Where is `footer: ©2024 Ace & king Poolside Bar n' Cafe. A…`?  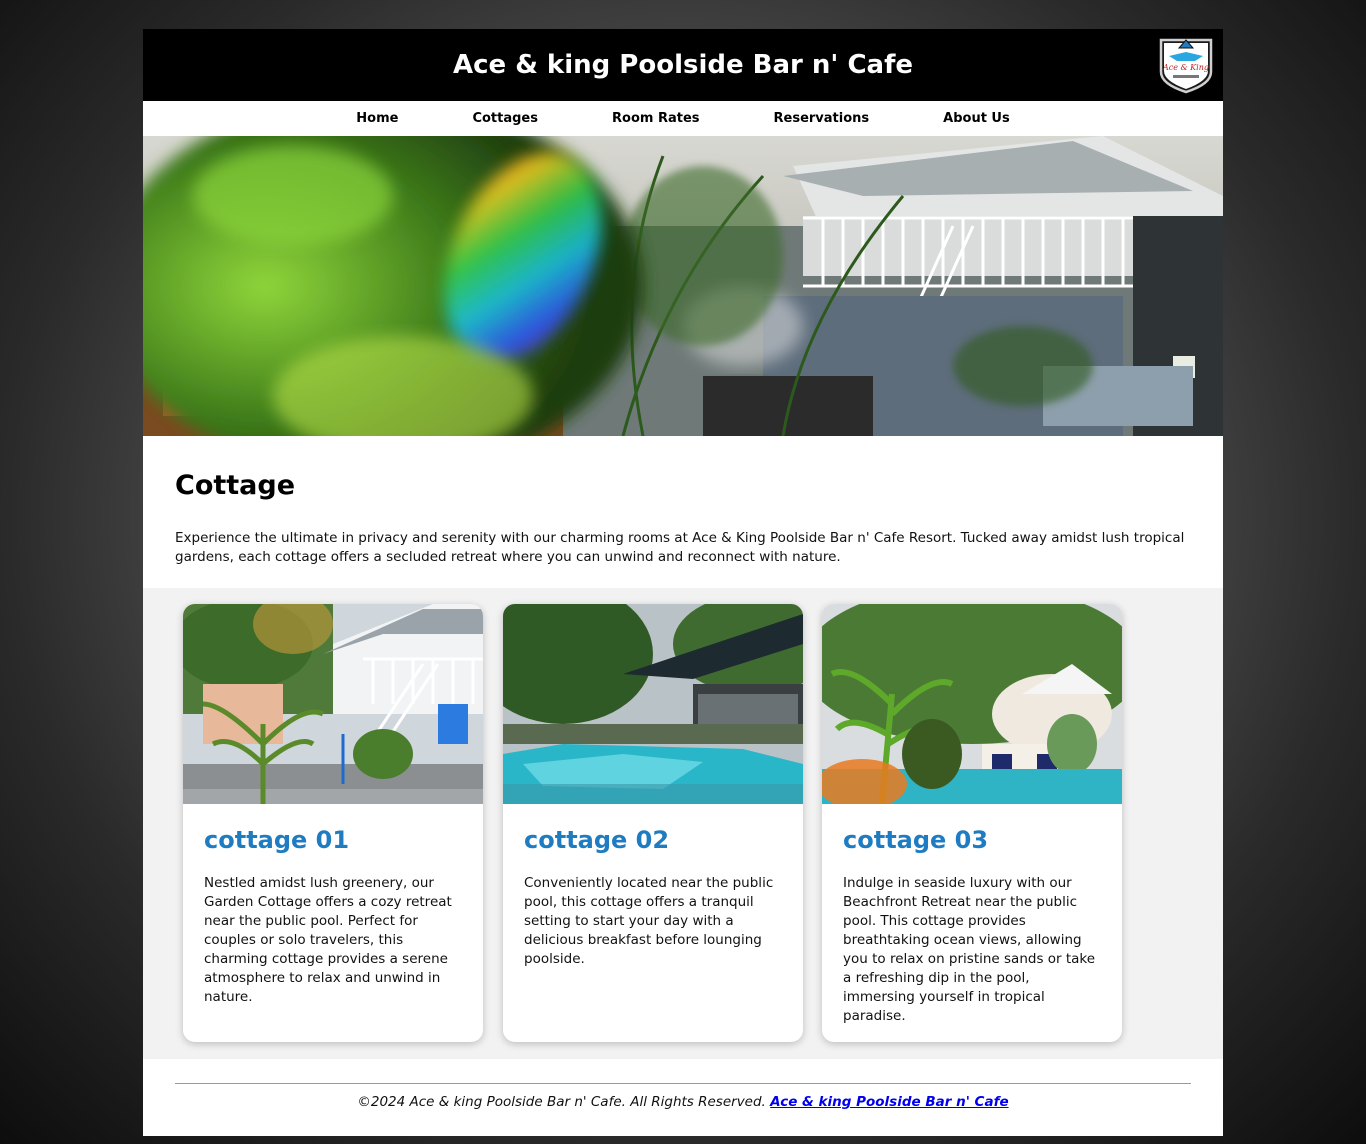
footer: ©2024 Ace & king Poolside Bar n' Cafe. A… is located at coordinates (683, 1096).